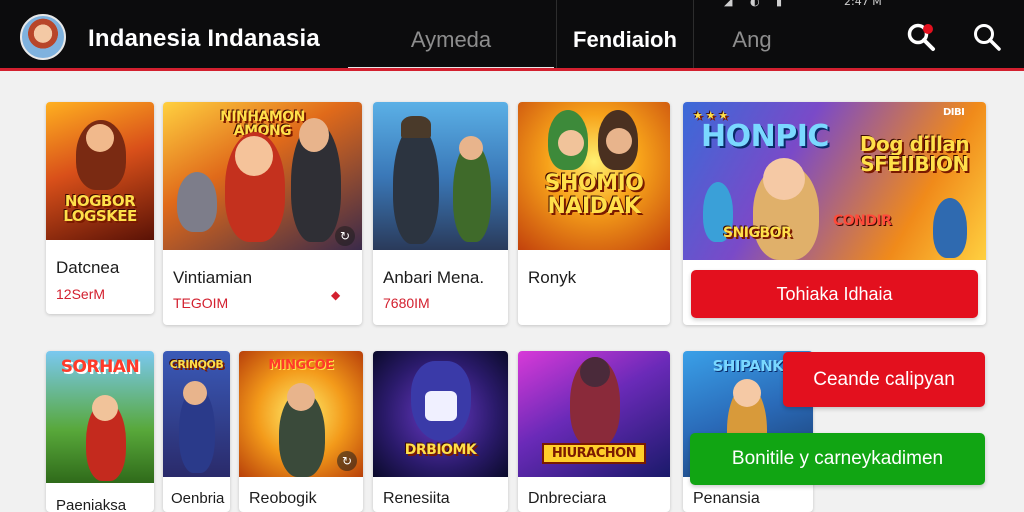 Image resolution: width=1024 pixels, height=512 pixels. Describe the element at coordinates (863, 4) in the screenshot. I see `status-time: 2:47 M` at that location.